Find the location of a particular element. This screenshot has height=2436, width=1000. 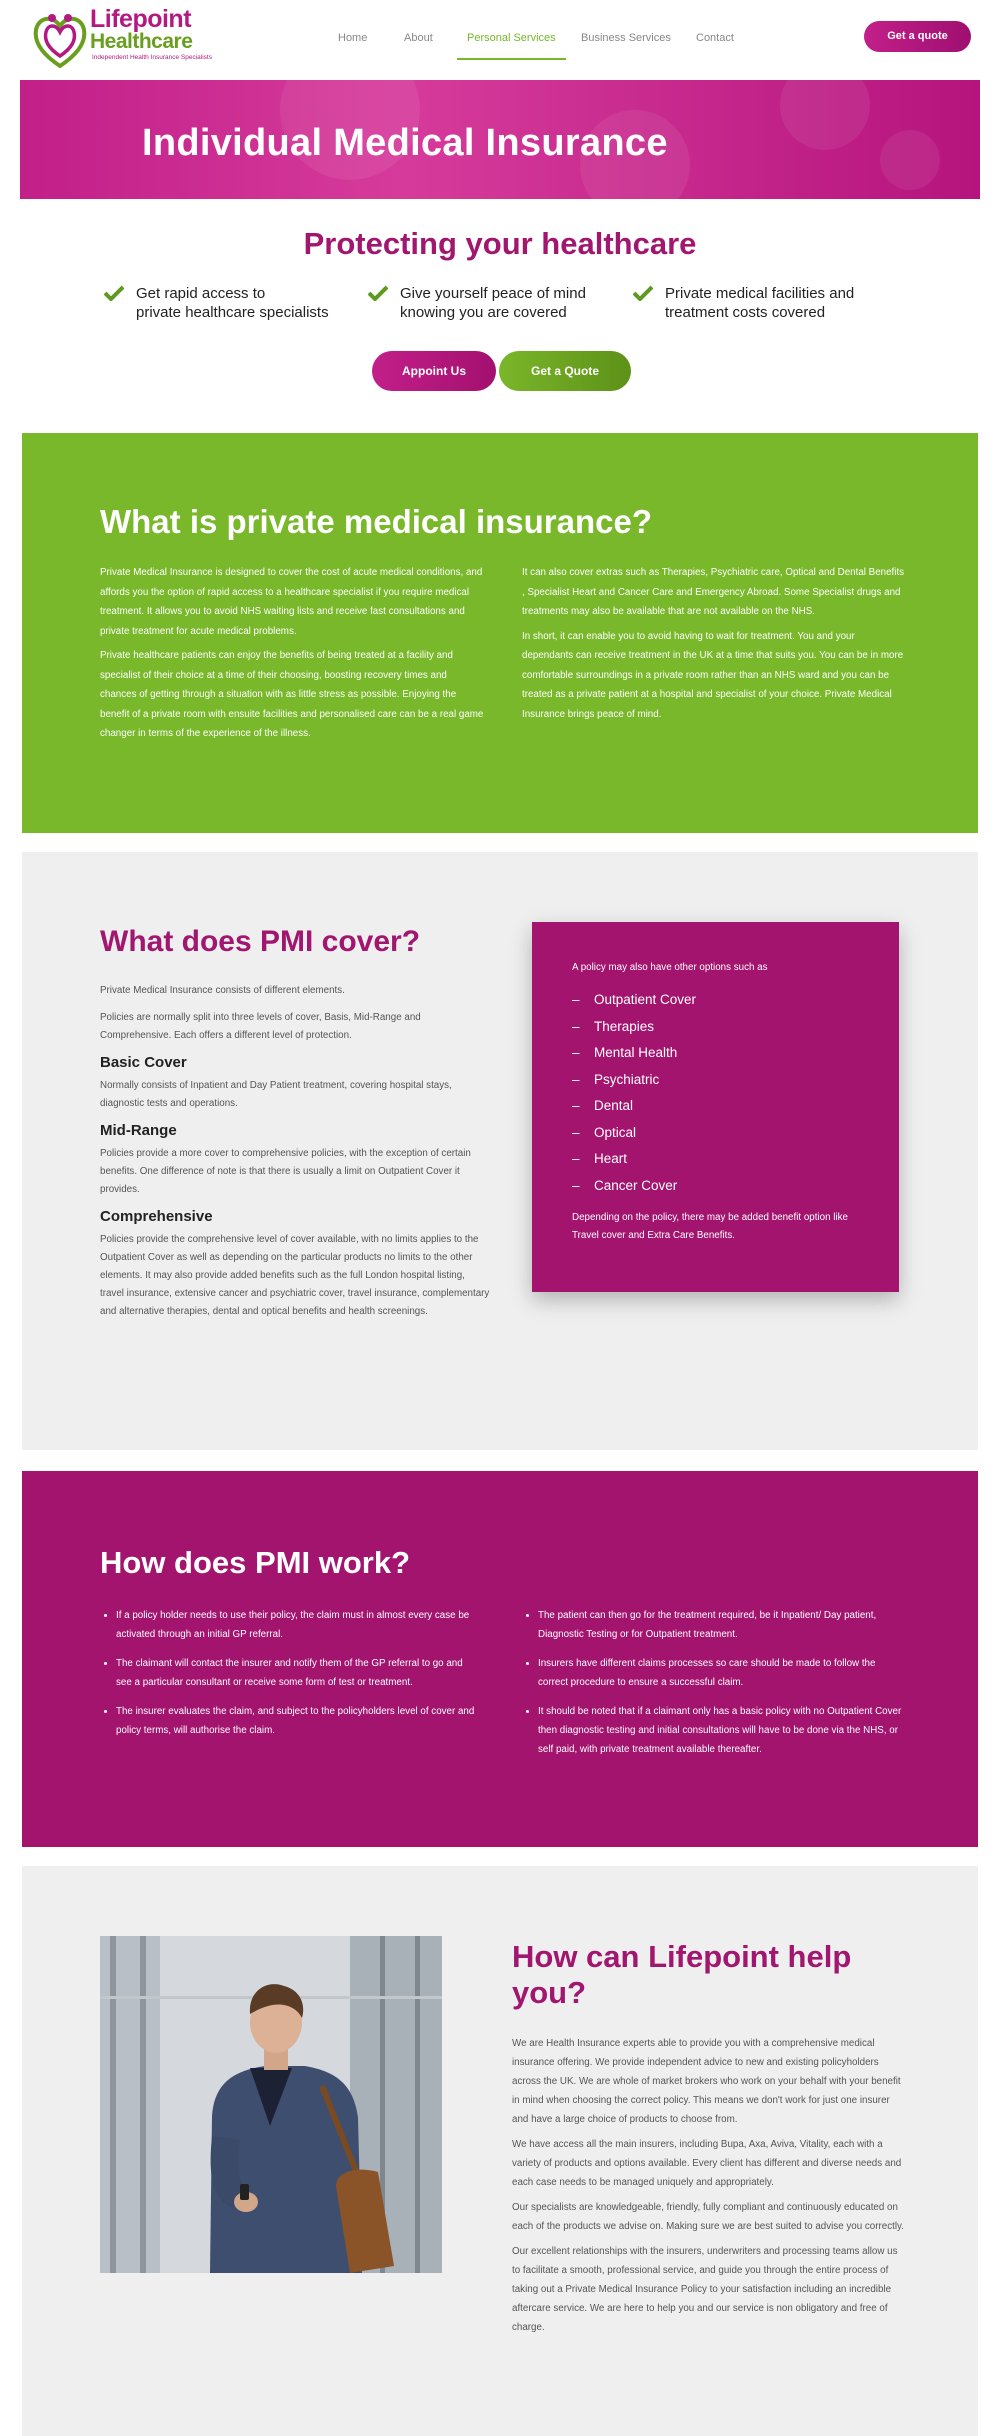

benefit-text: knowing you are covered is located at coordinates (483, 312).